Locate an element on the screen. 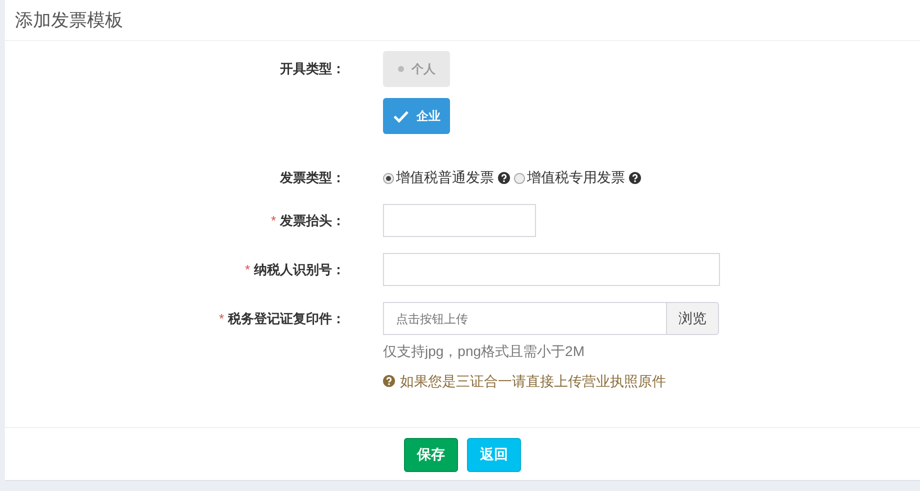 This screenshot has width=920, height=491. browse-button: 浏览 is located at coordinates (692, 318).